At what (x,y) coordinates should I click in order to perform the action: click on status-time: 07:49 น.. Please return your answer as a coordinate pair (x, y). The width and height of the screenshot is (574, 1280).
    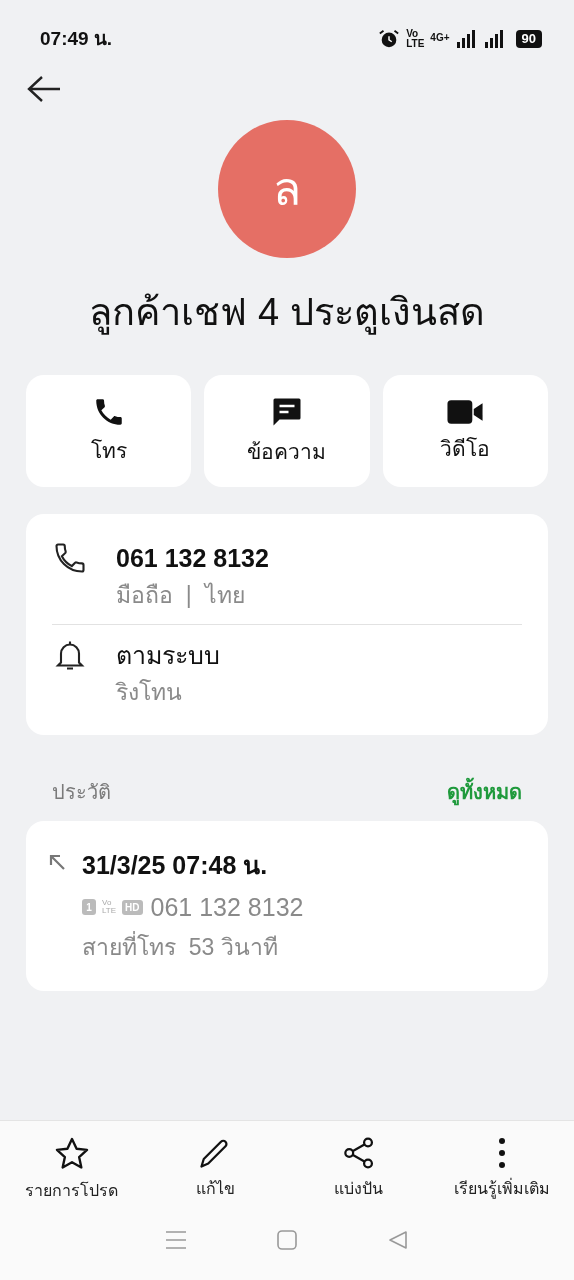
    Looking at the image, I should click on (76, 38).